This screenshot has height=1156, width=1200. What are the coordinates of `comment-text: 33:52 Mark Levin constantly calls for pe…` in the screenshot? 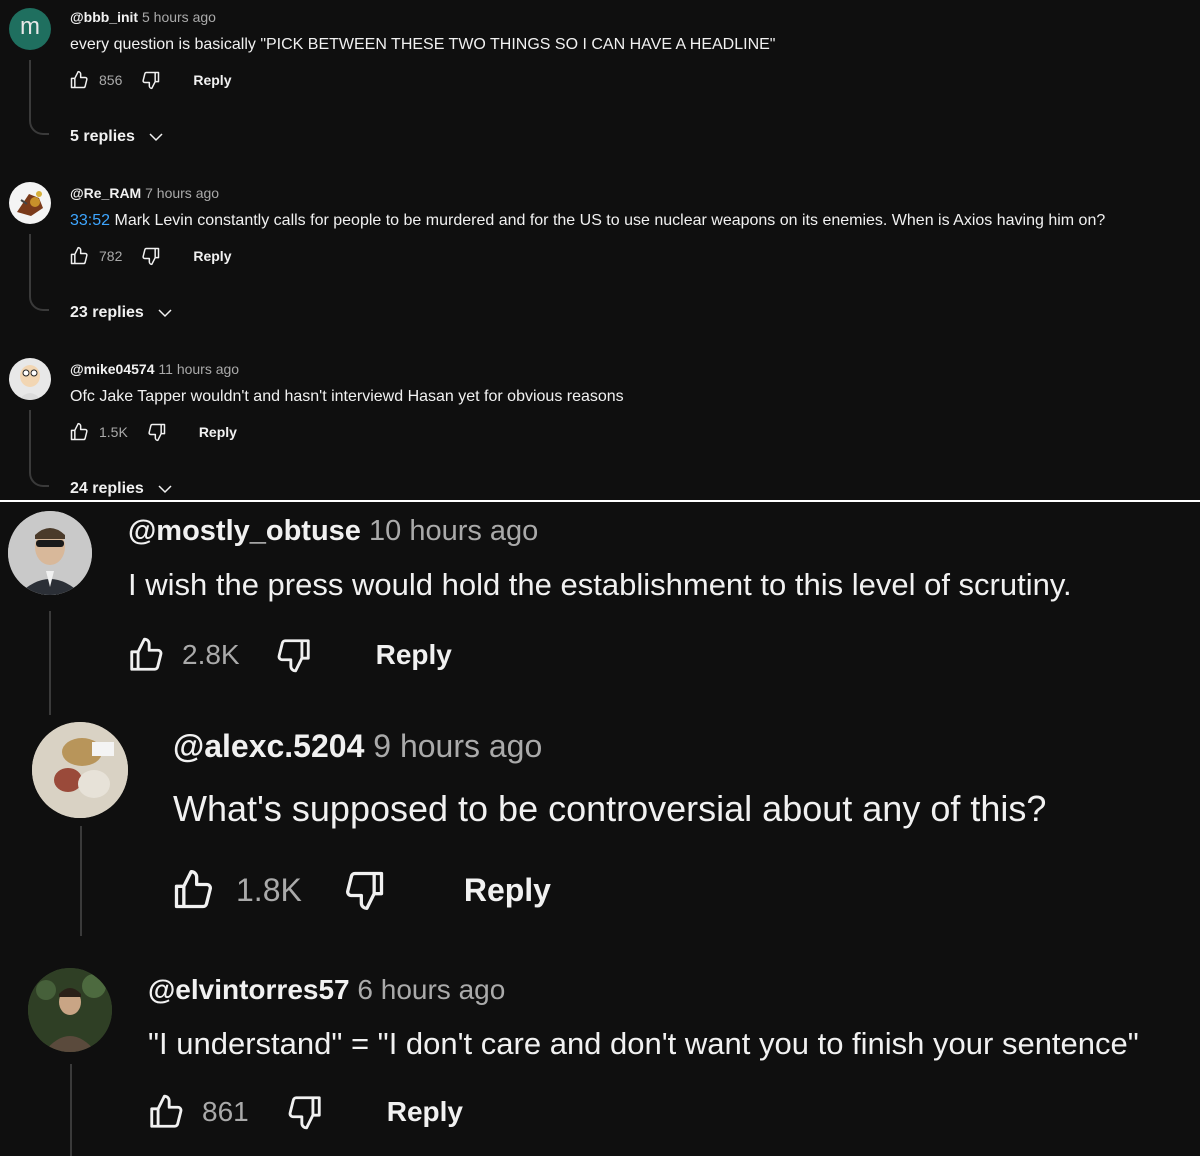 It's located at (587, 221).